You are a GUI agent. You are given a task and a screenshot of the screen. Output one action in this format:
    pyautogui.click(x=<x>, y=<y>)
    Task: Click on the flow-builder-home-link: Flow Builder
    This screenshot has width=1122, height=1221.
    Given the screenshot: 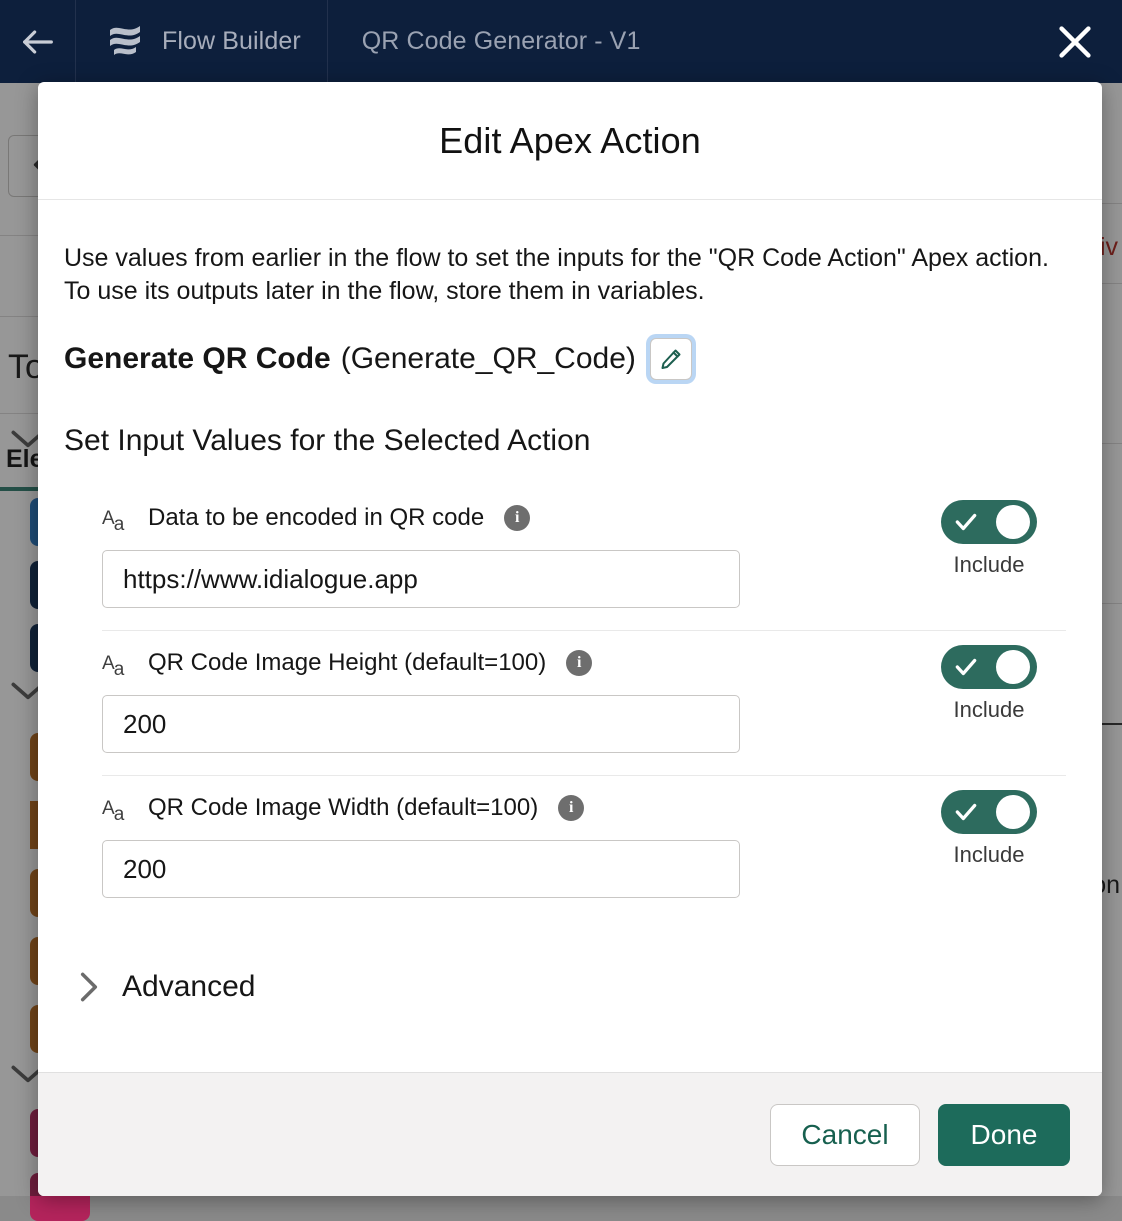 What is the action you would take?
    pyautogui.click(x=202, y=41)
    